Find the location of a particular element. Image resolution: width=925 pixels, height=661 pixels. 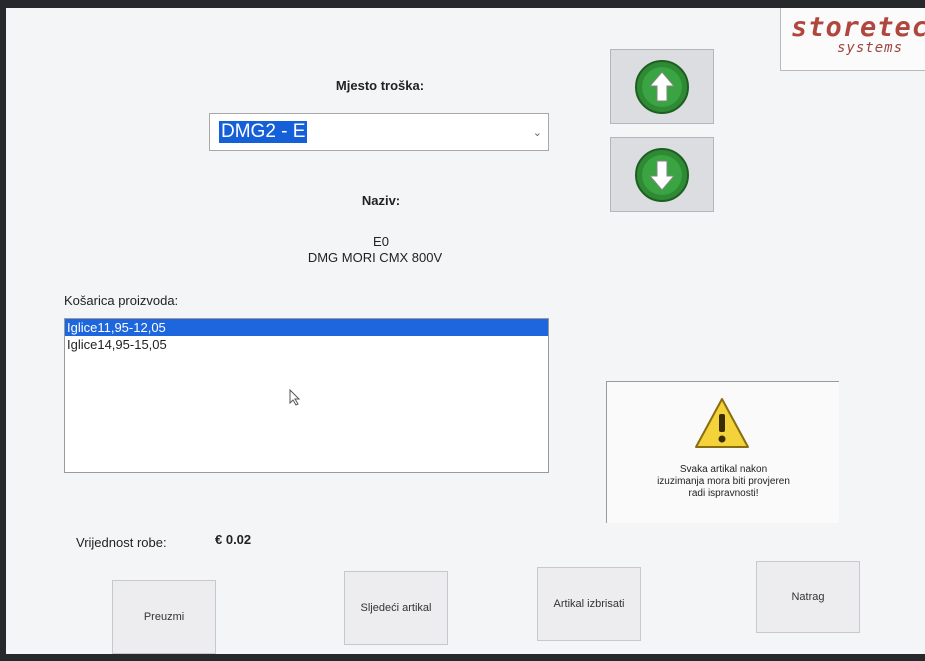

list-item: Iglice11,95-12,05 is located at coordinates (306, 327).